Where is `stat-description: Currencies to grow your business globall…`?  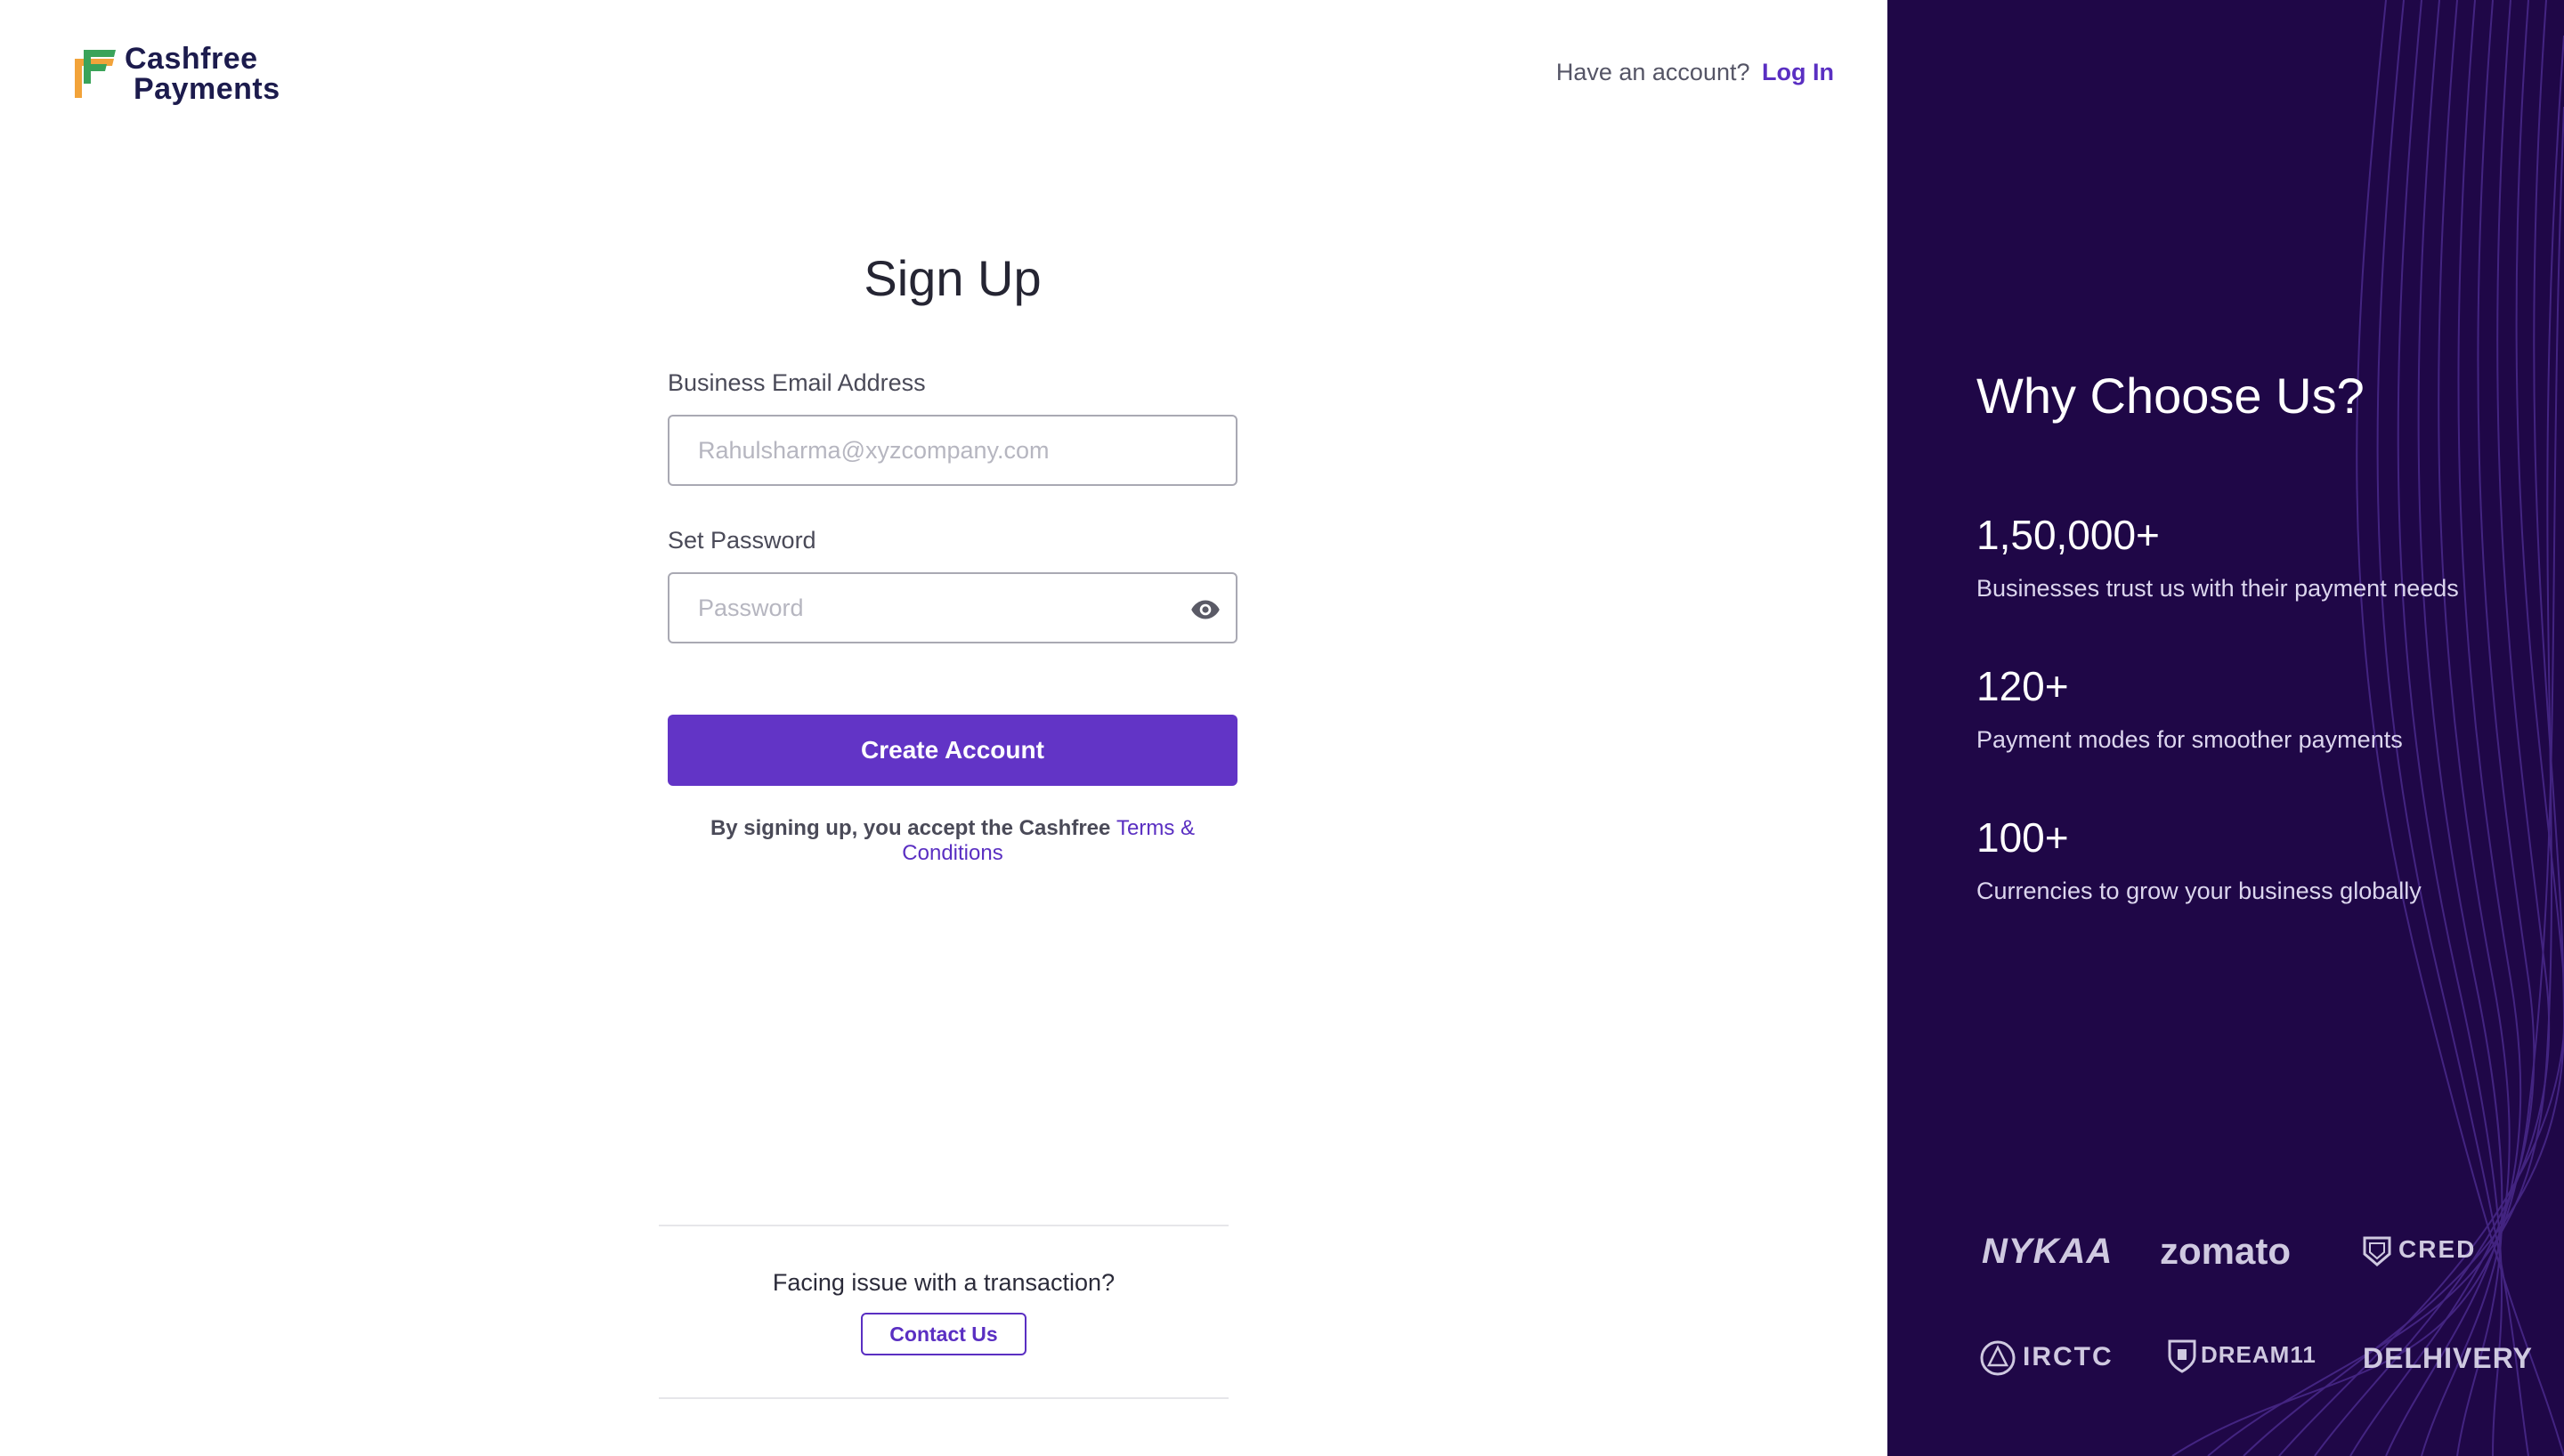
stat-description: Currencies to grow your business globall… is located at coordinates (2199, 891).